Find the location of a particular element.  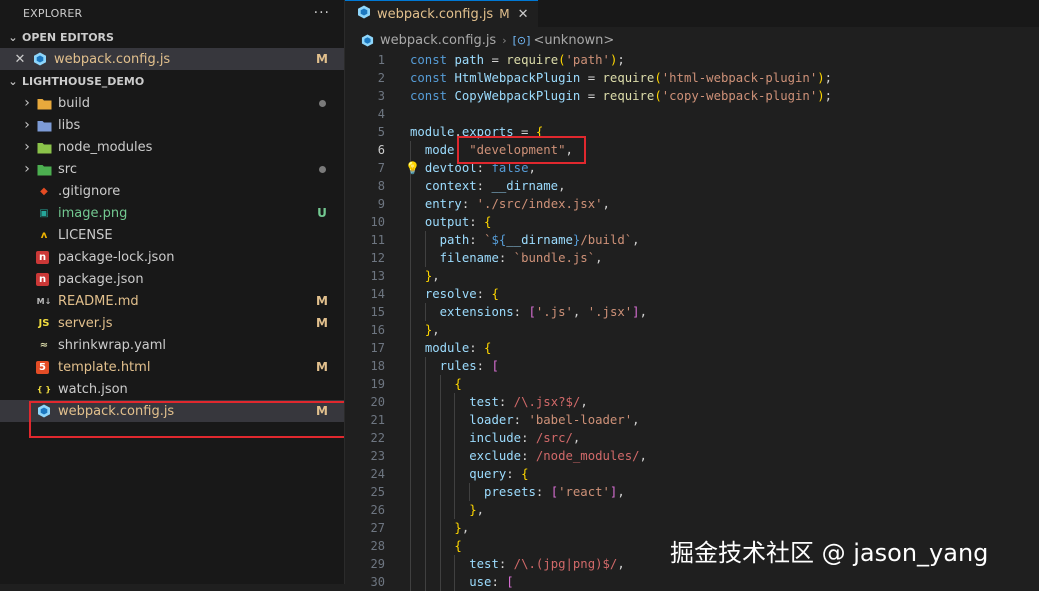

breadcrumb: webpack.config.js › [⊙] <unknown> is located at coordinates (692, 40).